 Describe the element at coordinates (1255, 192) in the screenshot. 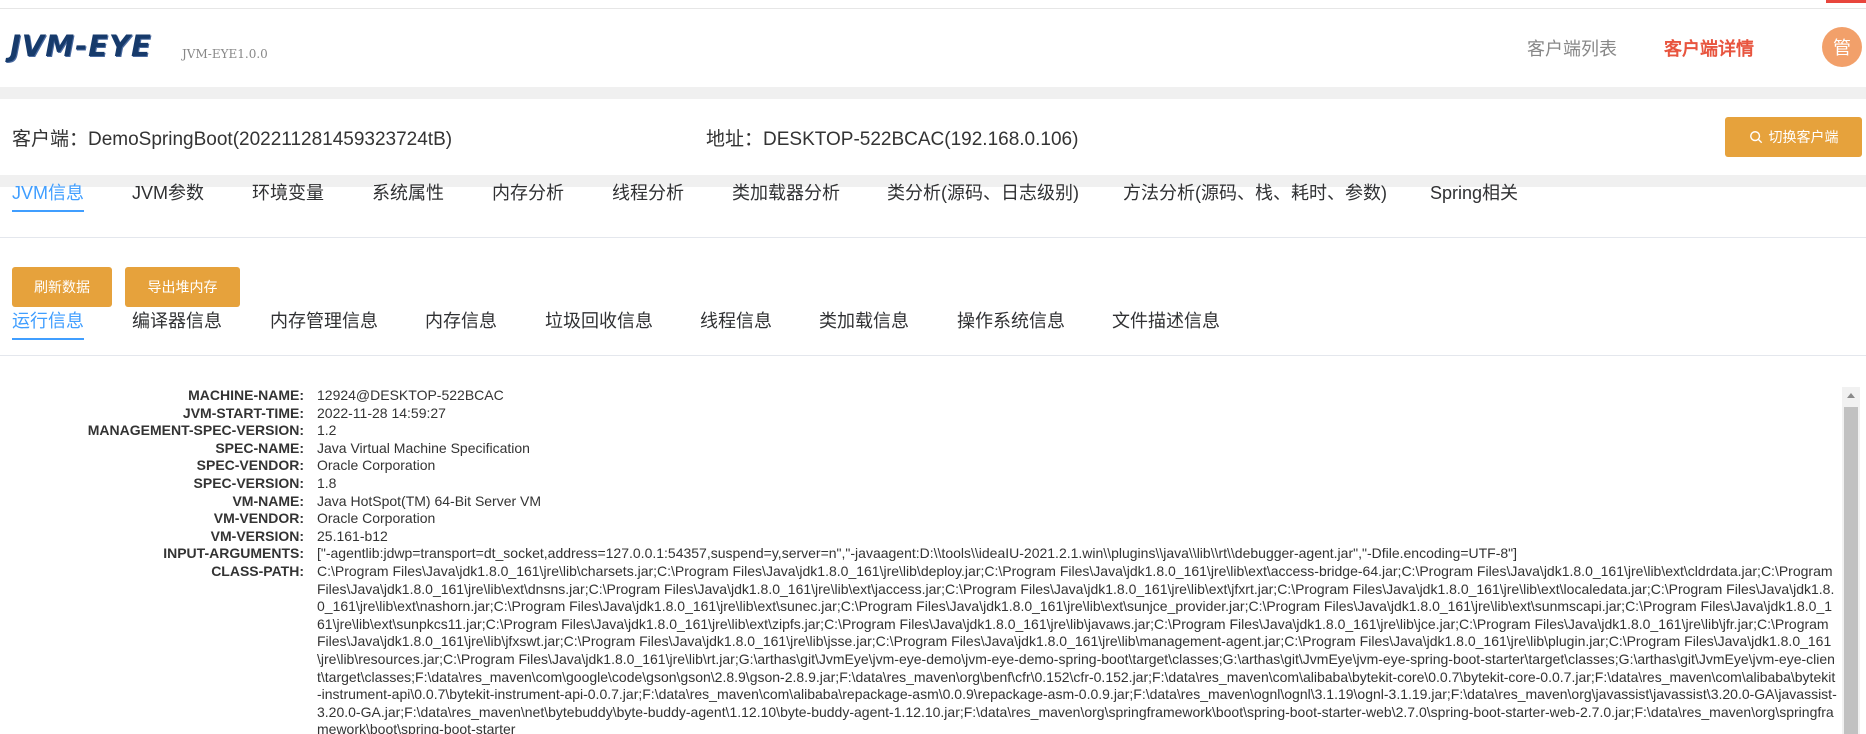

I see `tab-method-analysis: 方法分析(源码、栈、耗时、参数)` at that location.